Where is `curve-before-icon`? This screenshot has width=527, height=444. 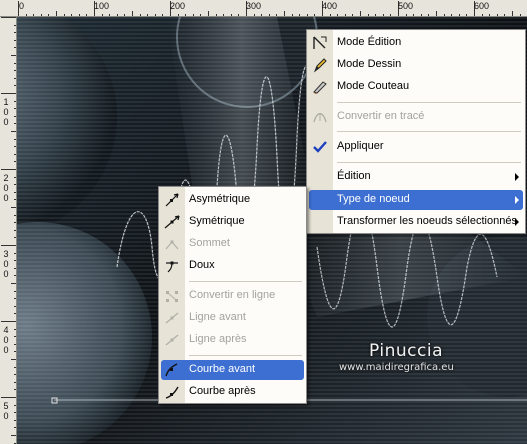
curve-before-icon is located at coordinates (172, 370).